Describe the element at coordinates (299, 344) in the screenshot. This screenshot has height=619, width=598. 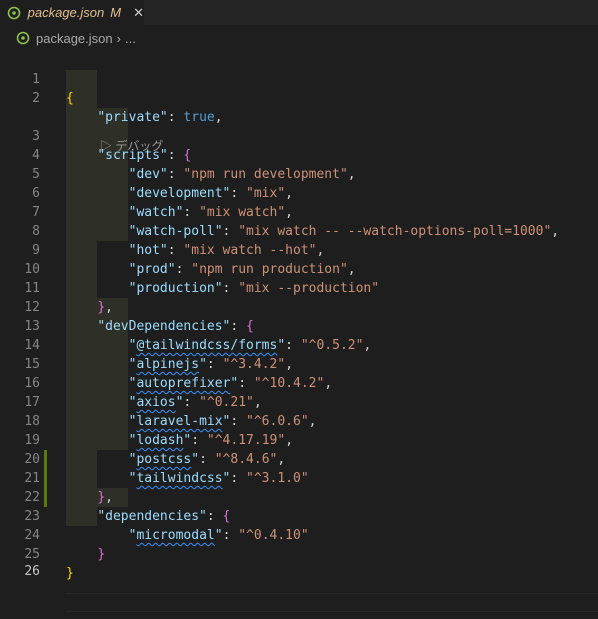
I see `code-line: 14 "alpinejs": "^3.4.2",` at that location.